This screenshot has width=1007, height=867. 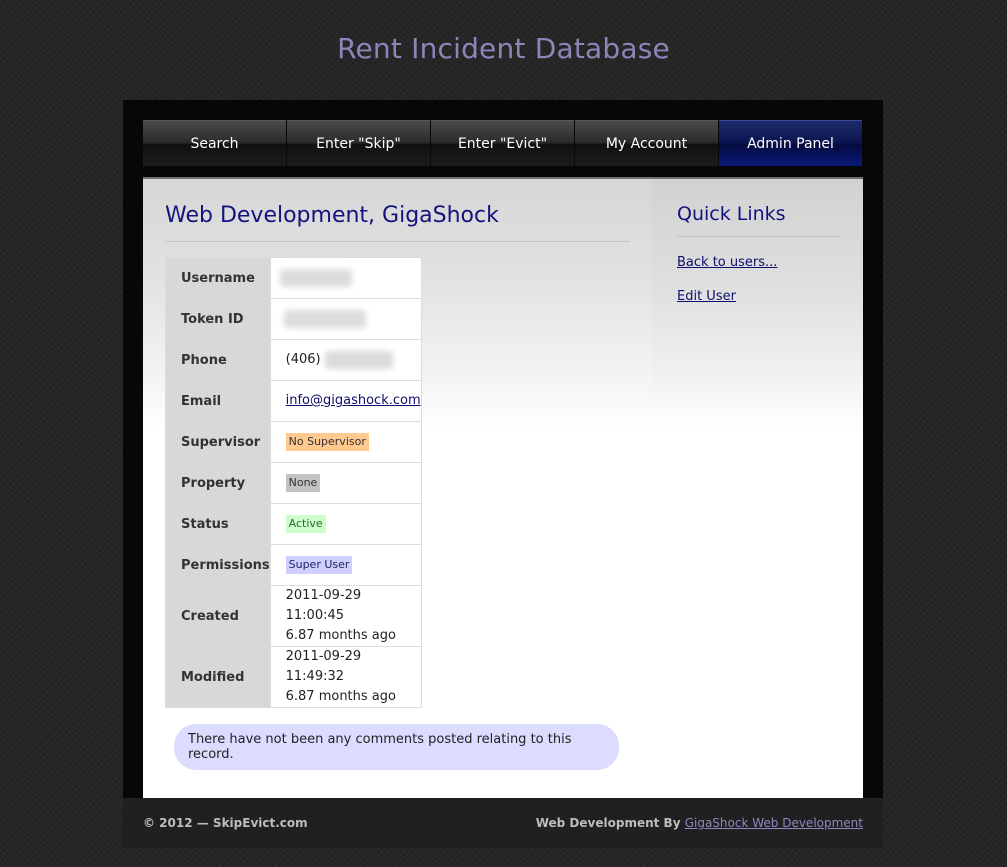 What do you see at coordinates (340, 696) in the screenshot?
I see `modified-ago: 6.87 months ago` at bounding box center [340, 696].